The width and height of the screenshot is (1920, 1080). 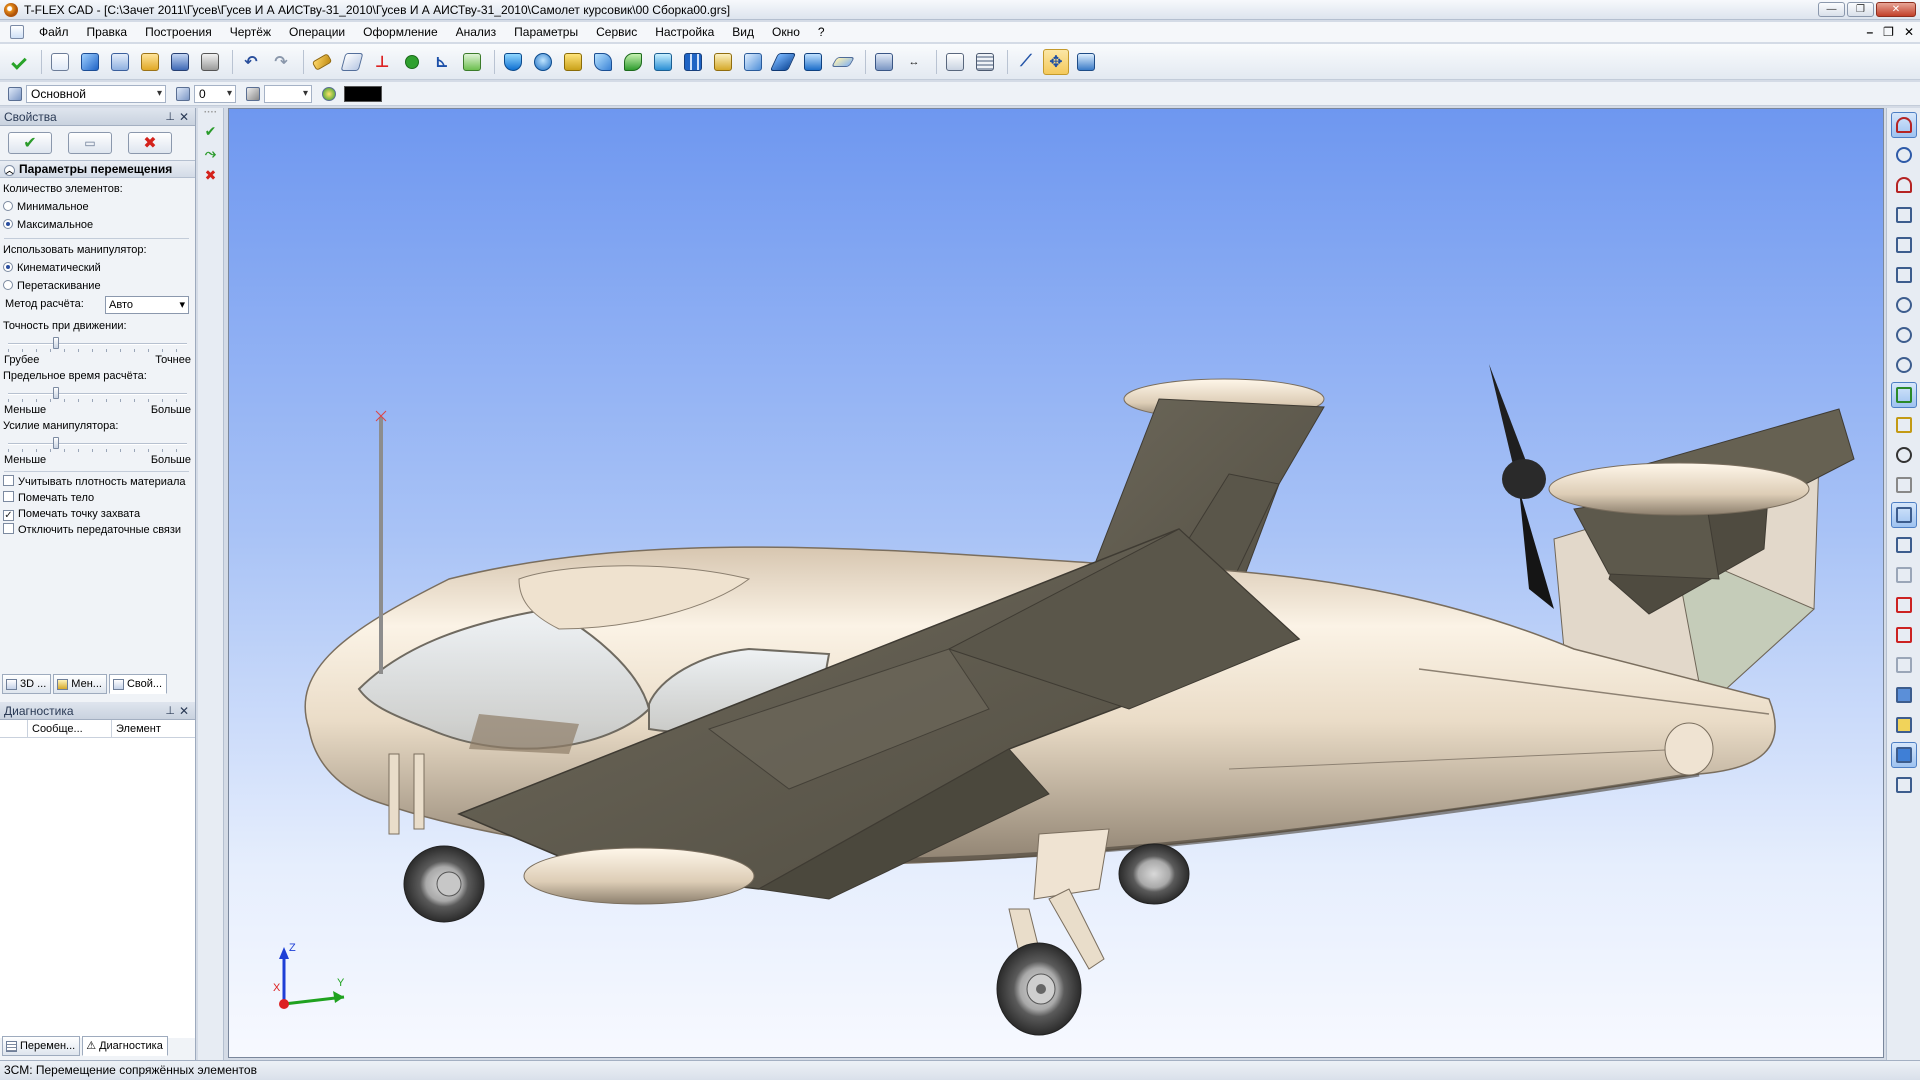 What do you see at coordinates (1904, 425) in the screenshot?
I see `show-dimensions-icon` at bounding box center [1904, 425].